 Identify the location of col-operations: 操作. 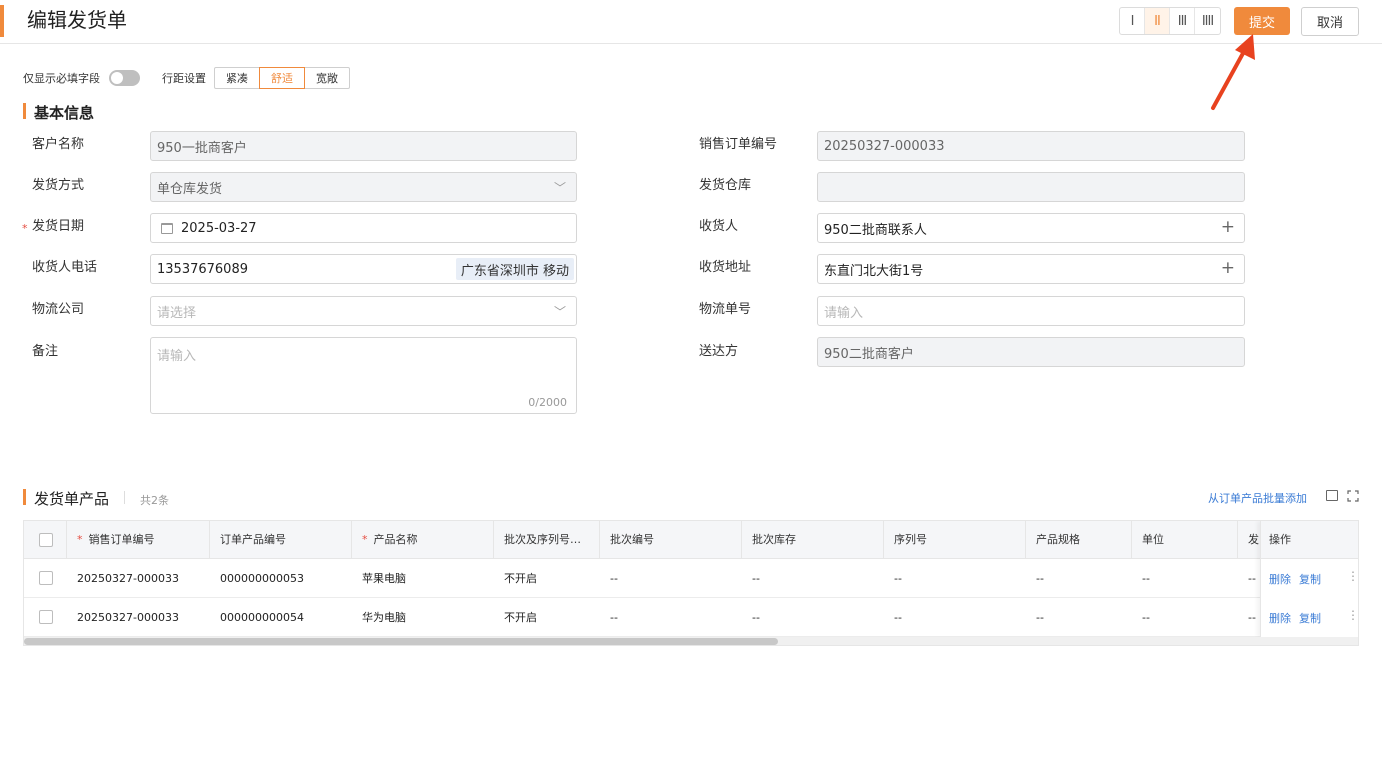
(1309, 540).